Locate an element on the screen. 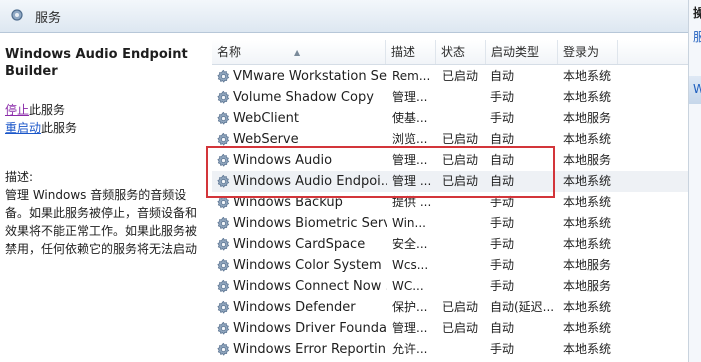 The width and height of the screenshot is (701, 362). restart-service-action: 重启动此服务 is located at coordinates (41, 127).